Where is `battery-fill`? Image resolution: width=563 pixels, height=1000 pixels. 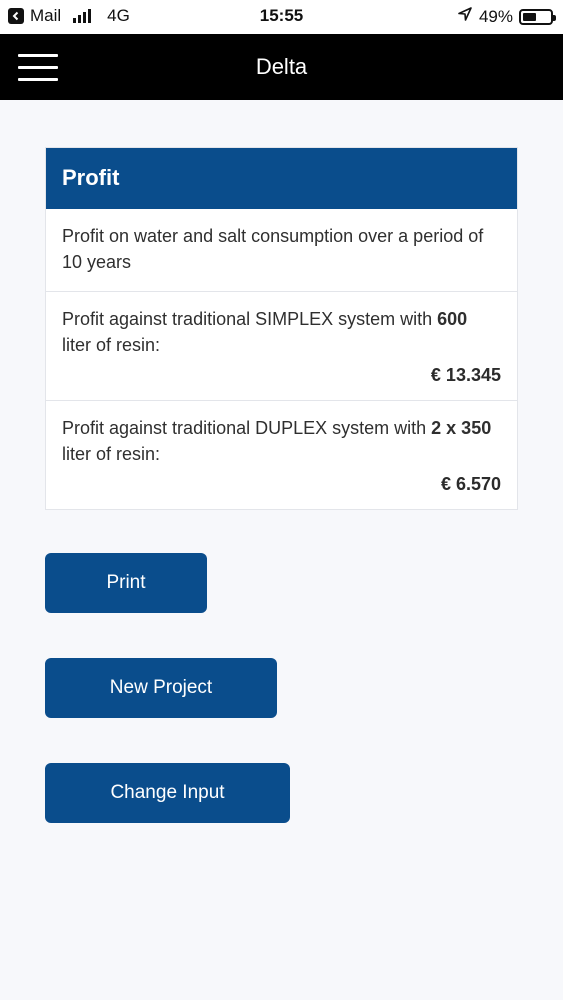 battery-fill is located at coordinates (529, 16).